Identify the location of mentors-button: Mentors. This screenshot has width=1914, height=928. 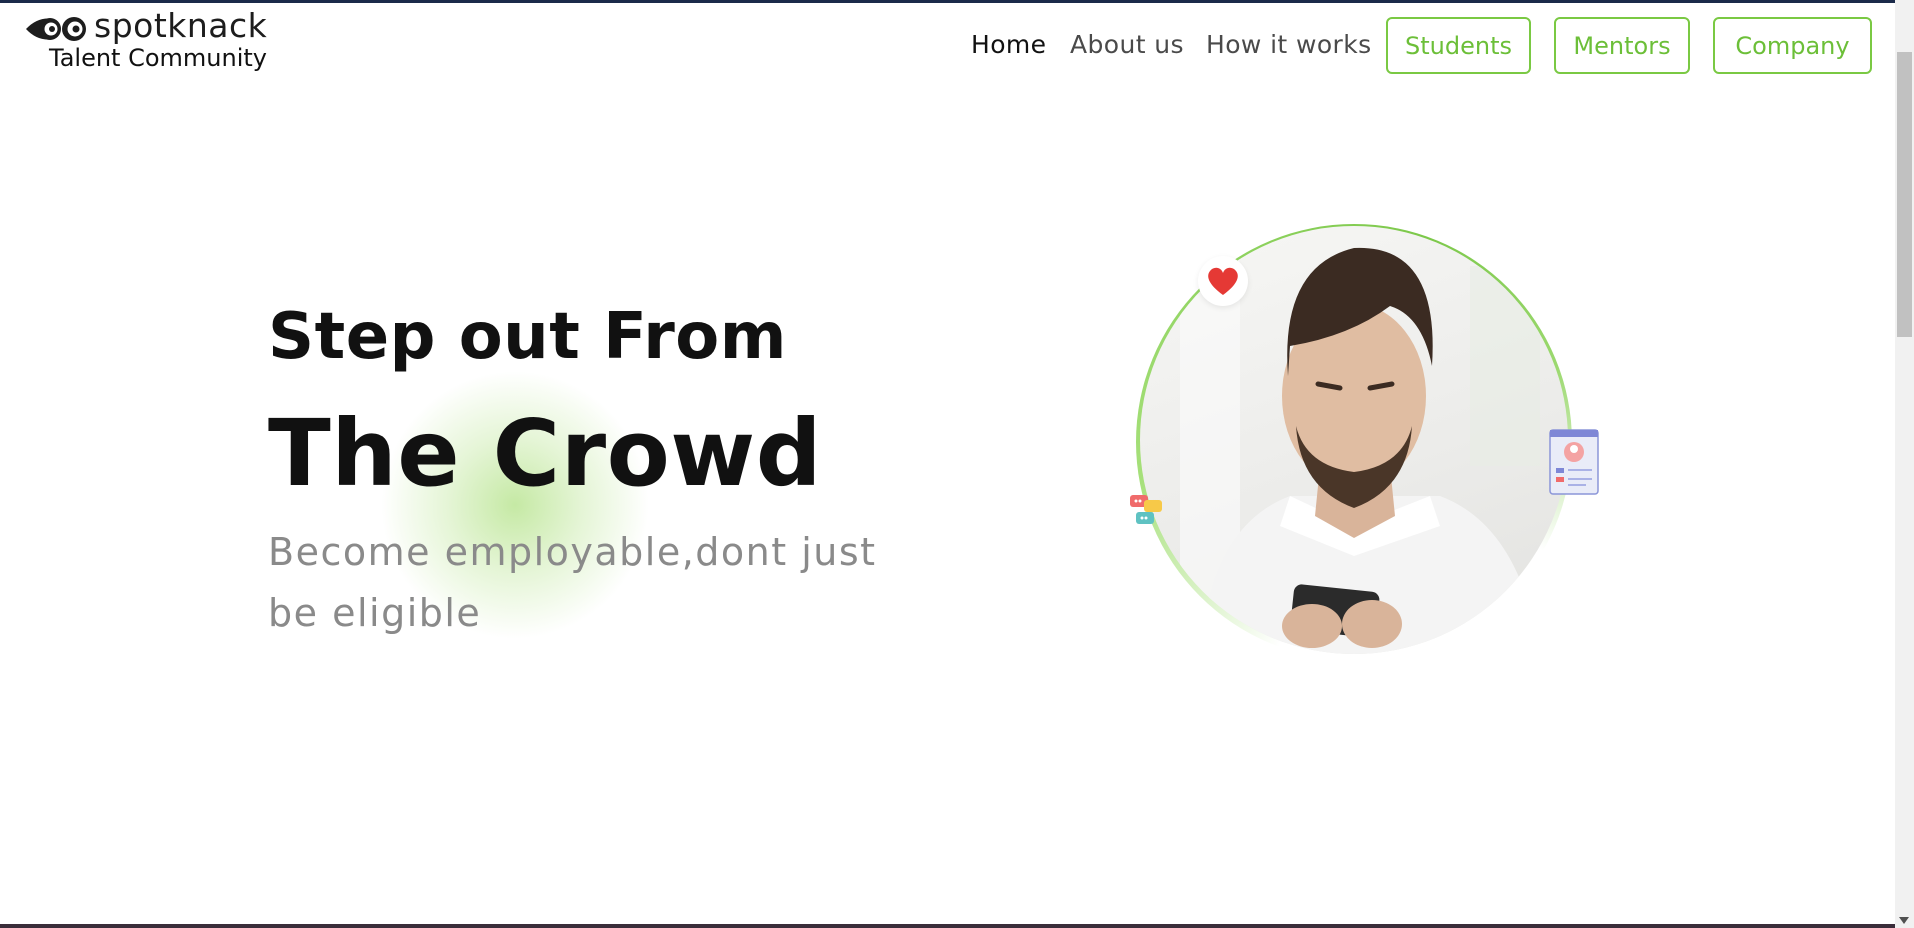
(1622, 45).